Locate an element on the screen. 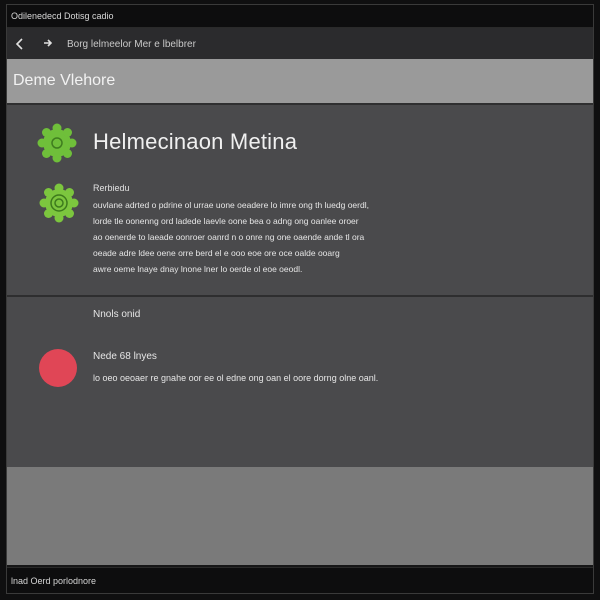 The width and height of the screenshot is (600, 600). forward-button is located at coordinates (48, 44).